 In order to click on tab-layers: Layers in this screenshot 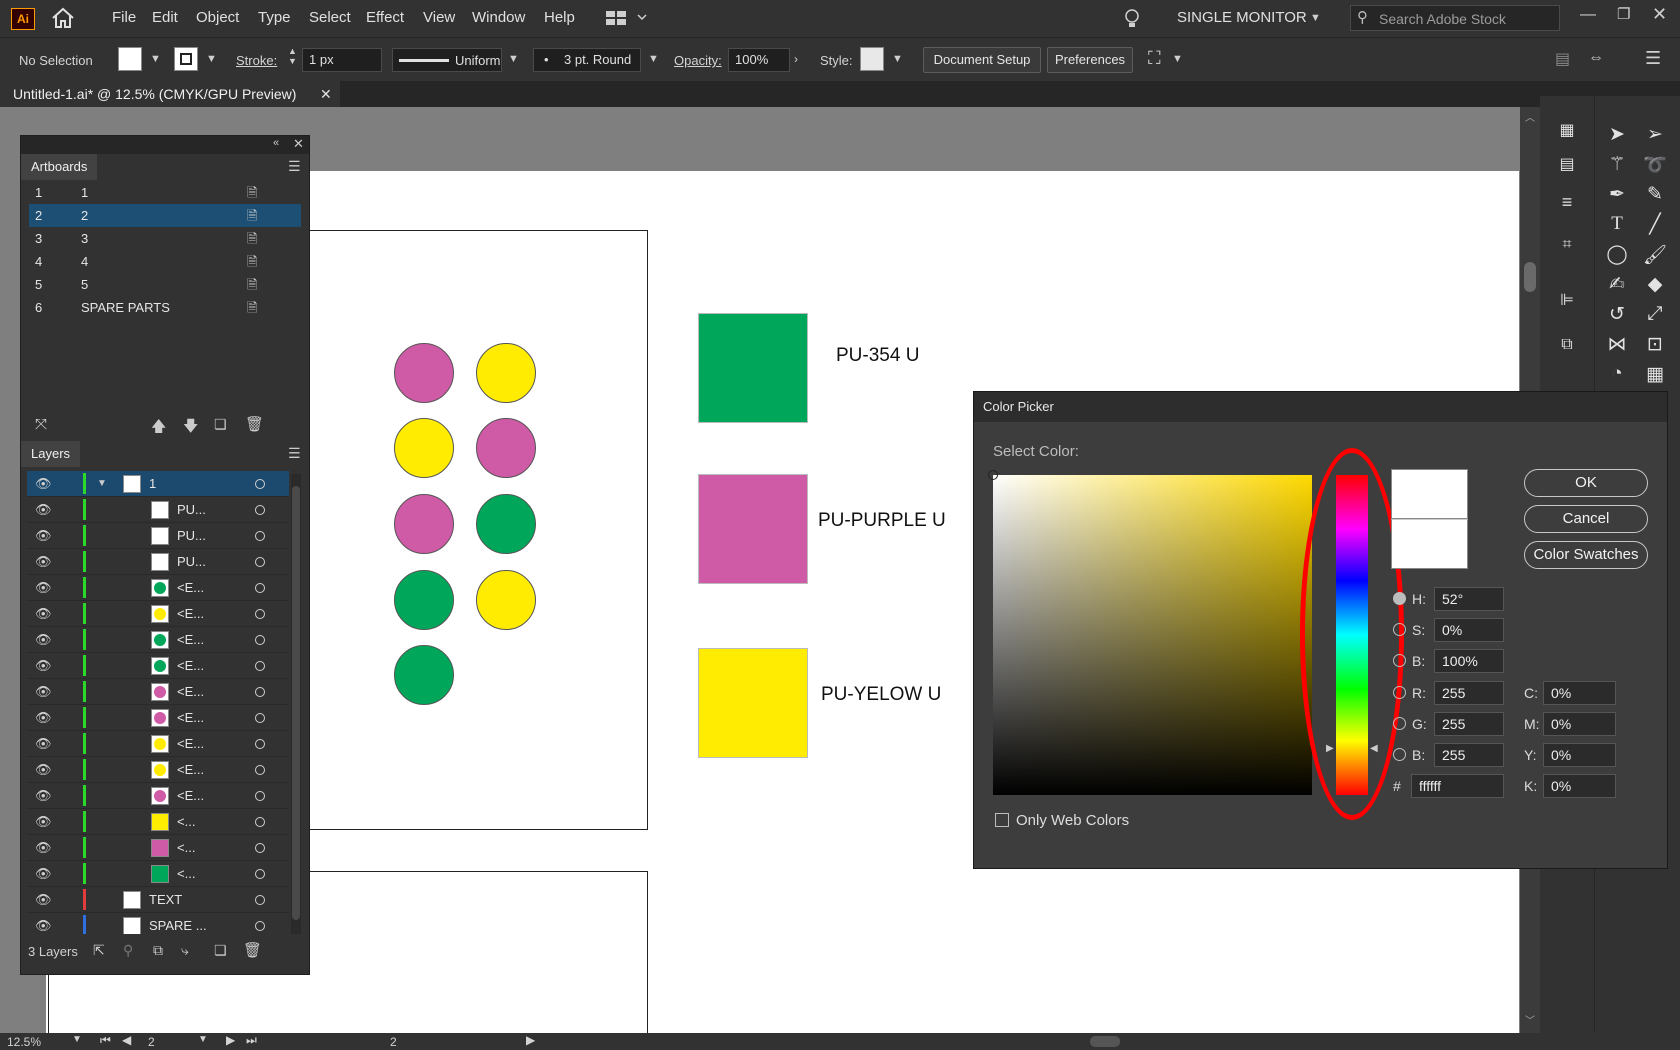, I will do `click(51, 454)`.